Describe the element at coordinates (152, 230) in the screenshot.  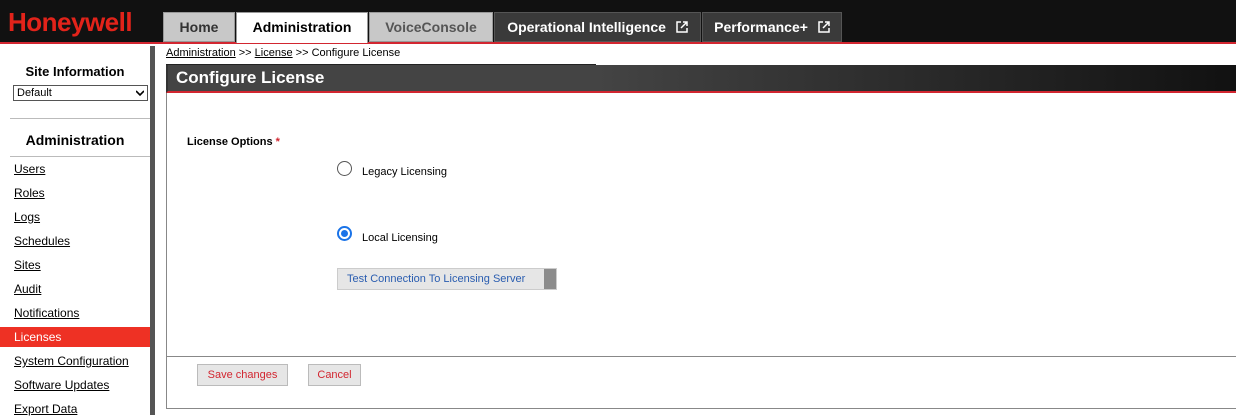
I see `sidebar-splitter` at that location.